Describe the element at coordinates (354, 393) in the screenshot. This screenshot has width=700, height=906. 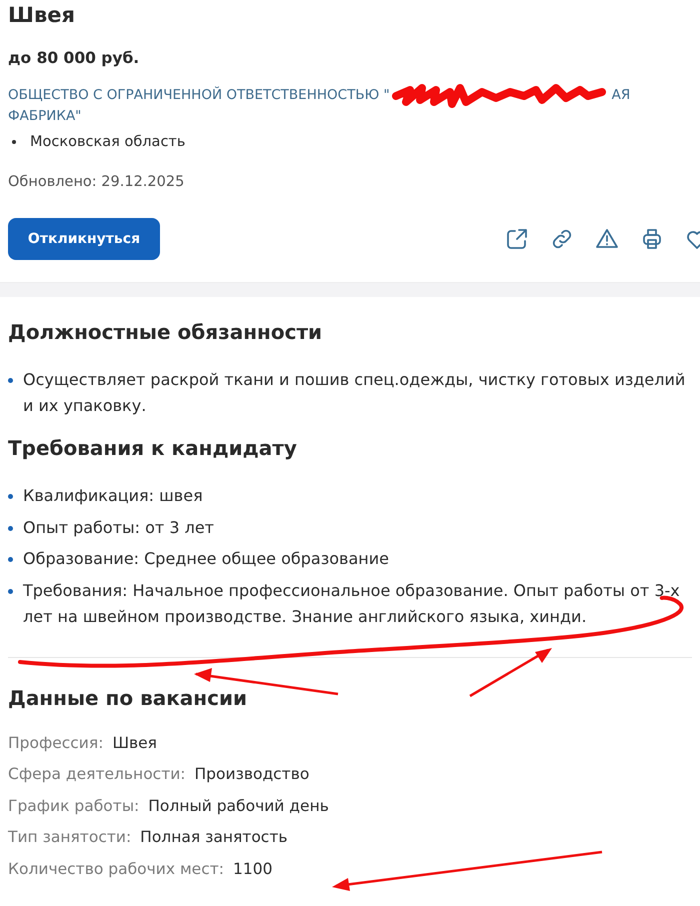
I see `list-item-text: Осуществляет раскрой ткани и пошив спец.одежды, чистку готовых изделий и их упаковку.` at that location.